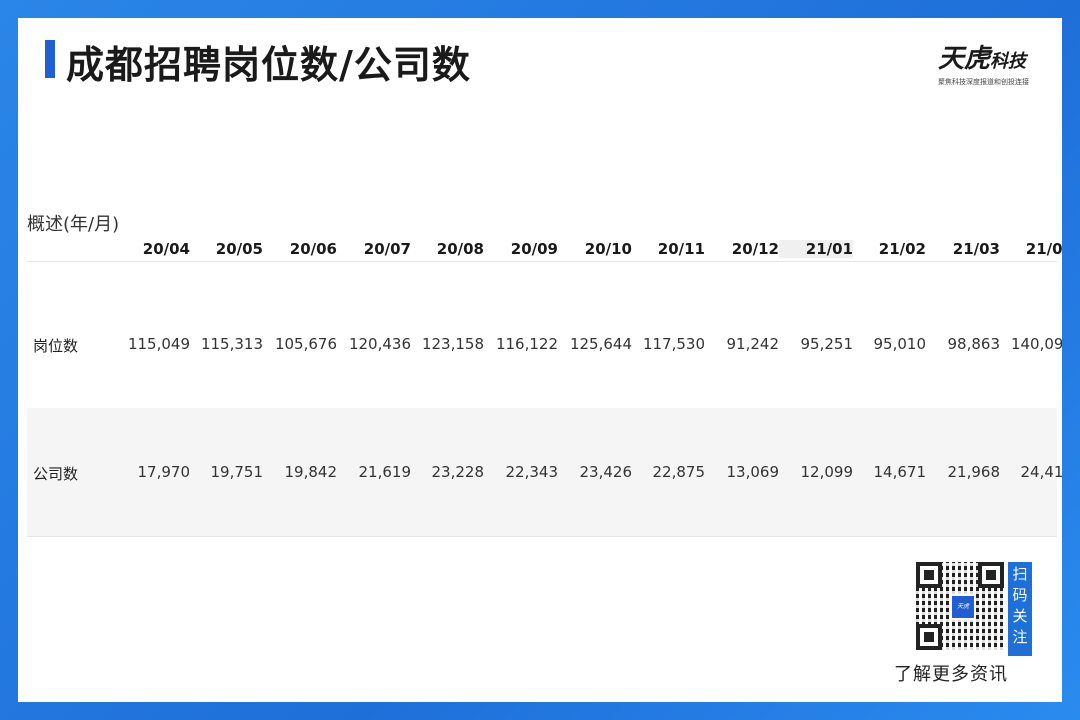 The height and width of the screenshot is (720, 1080). I want to click on table-cell: 22,343, so click(532, 472).